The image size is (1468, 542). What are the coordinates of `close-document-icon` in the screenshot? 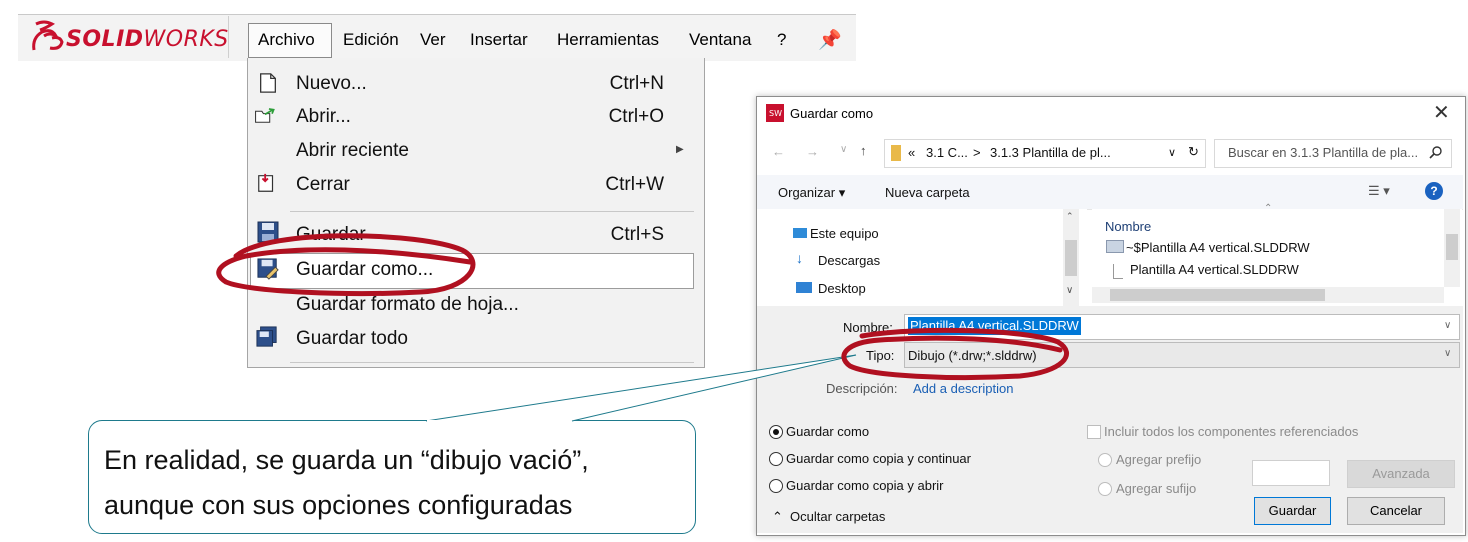 It's located at (266, 182).